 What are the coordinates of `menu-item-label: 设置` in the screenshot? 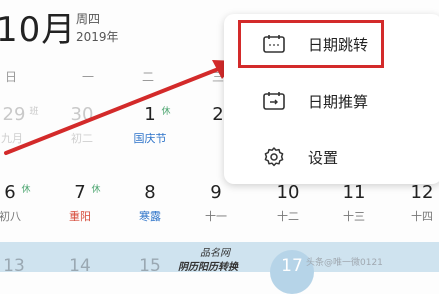 It's located at (323, 157).